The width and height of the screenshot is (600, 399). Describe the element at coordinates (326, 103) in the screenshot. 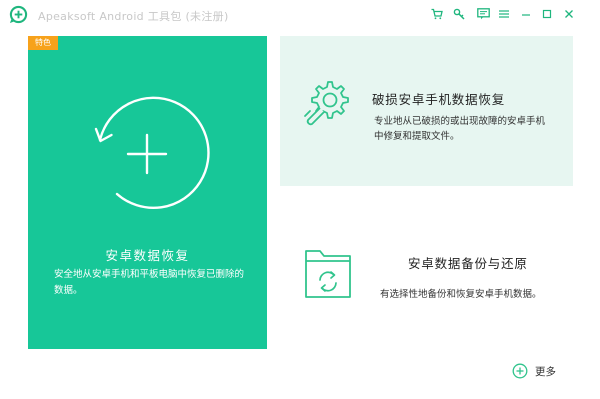

I see `gear-wrench-icon` at that location.